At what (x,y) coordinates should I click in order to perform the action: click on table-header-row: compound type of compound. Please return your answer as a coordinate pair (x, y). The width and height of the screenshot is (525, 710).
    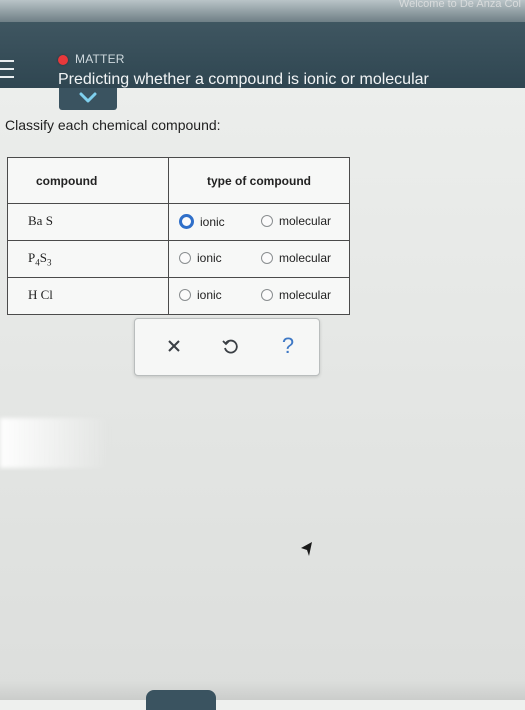
    Looking at the image, I should click on (178, 180).